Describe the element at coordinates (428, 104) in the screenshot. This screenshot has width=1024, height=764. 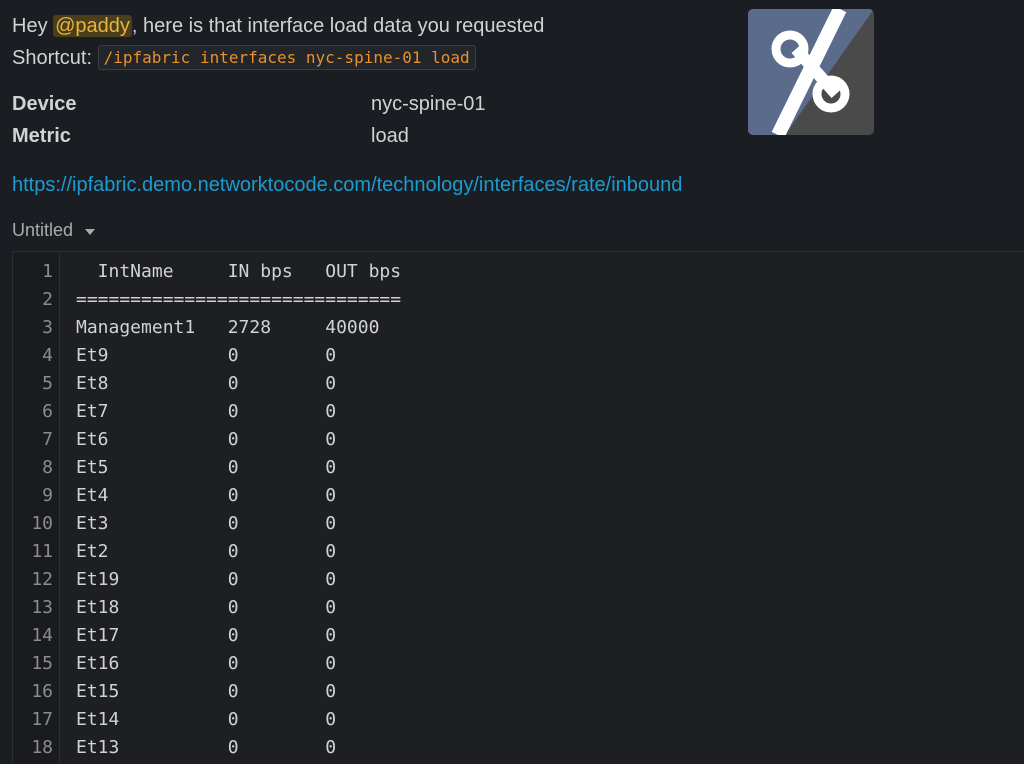
I see `device-value: nyc-spine-01` at that location.